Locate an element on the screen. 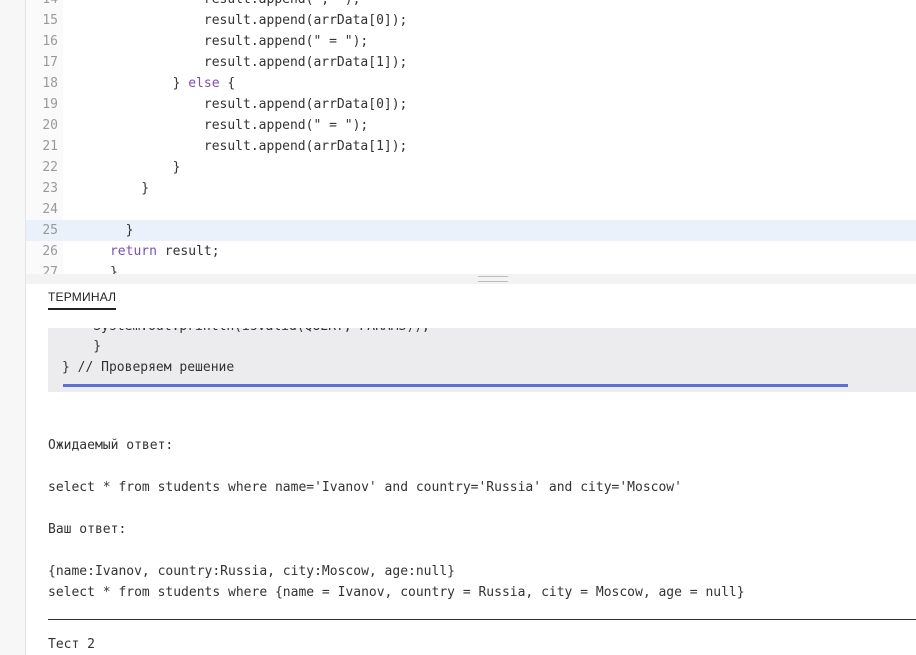  code-line: 19 result.append(arrData[0]); is located at coordinates (471, 104).